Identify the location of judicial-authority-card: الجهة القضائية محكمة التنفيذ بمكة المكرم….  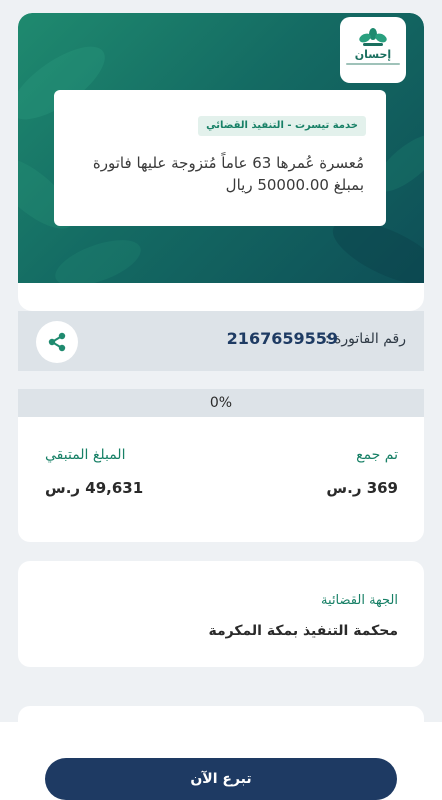
(221, 614).